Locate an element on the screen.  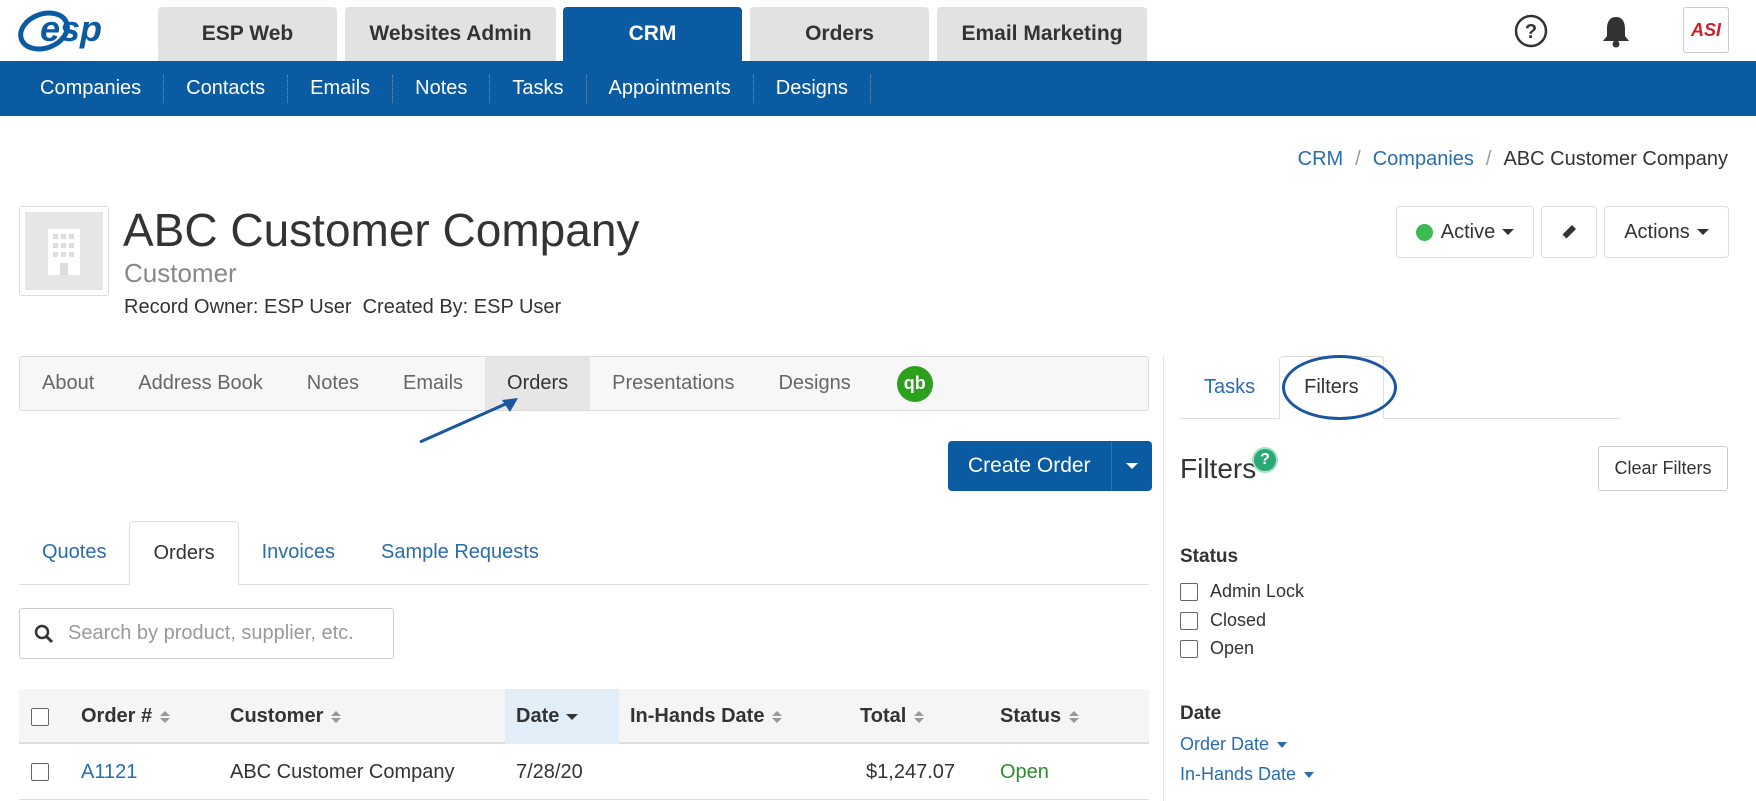
column-customer: Customer is located at coordinates (286, 716).